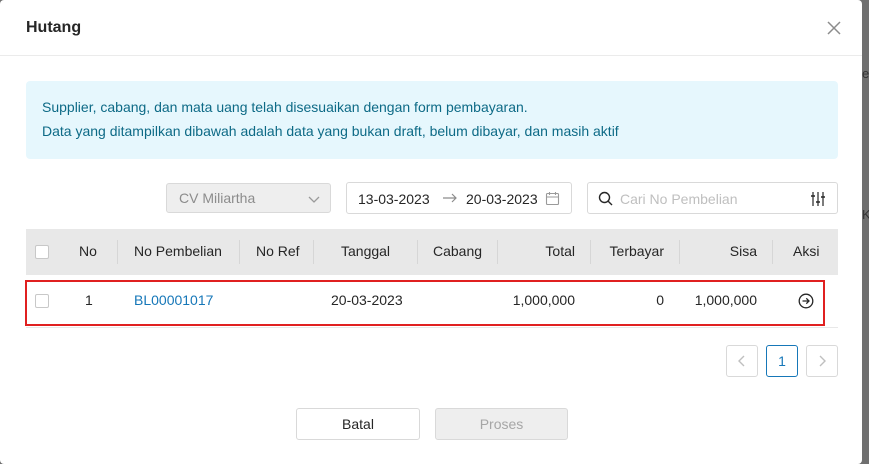  Describe the element at coordinates (367, 300) in the screenshot. I see `cell-tanggal: 20-03-2023` at that location.